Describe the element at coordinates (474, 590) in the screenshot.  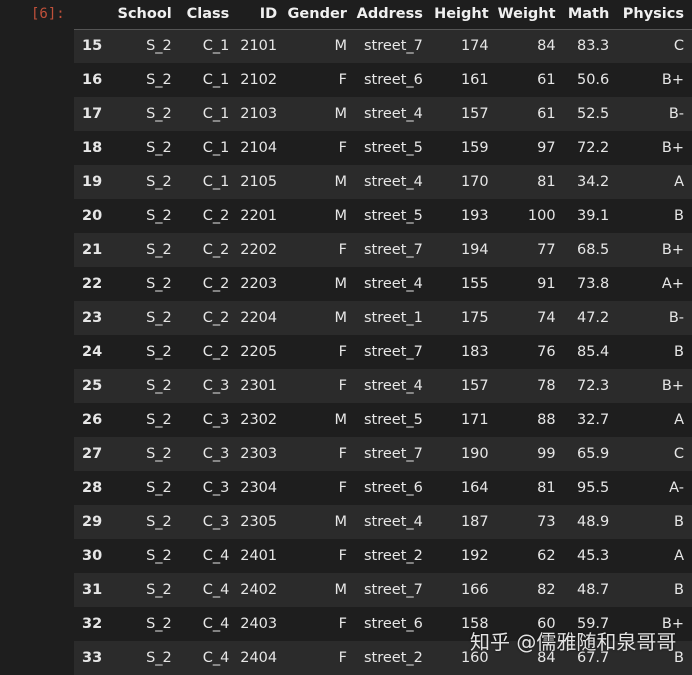
I see `cell-height: 166` at that location.